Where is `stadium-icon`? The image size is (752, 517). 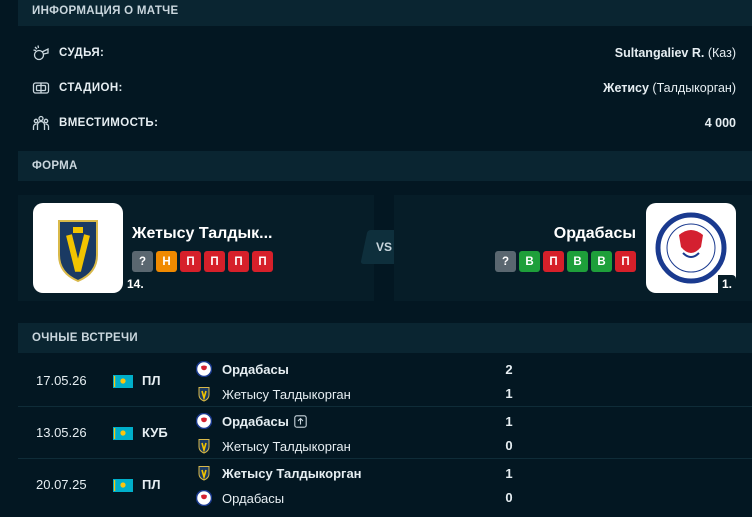 stadium-icon is located at coordinates (41, 88).